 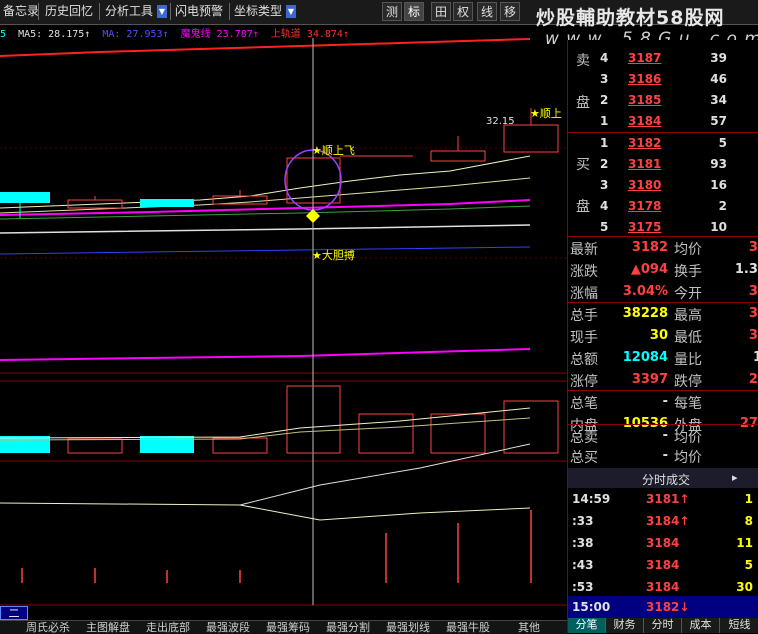 I want to click on tab-other: 其他, so click(x=529, y=627).